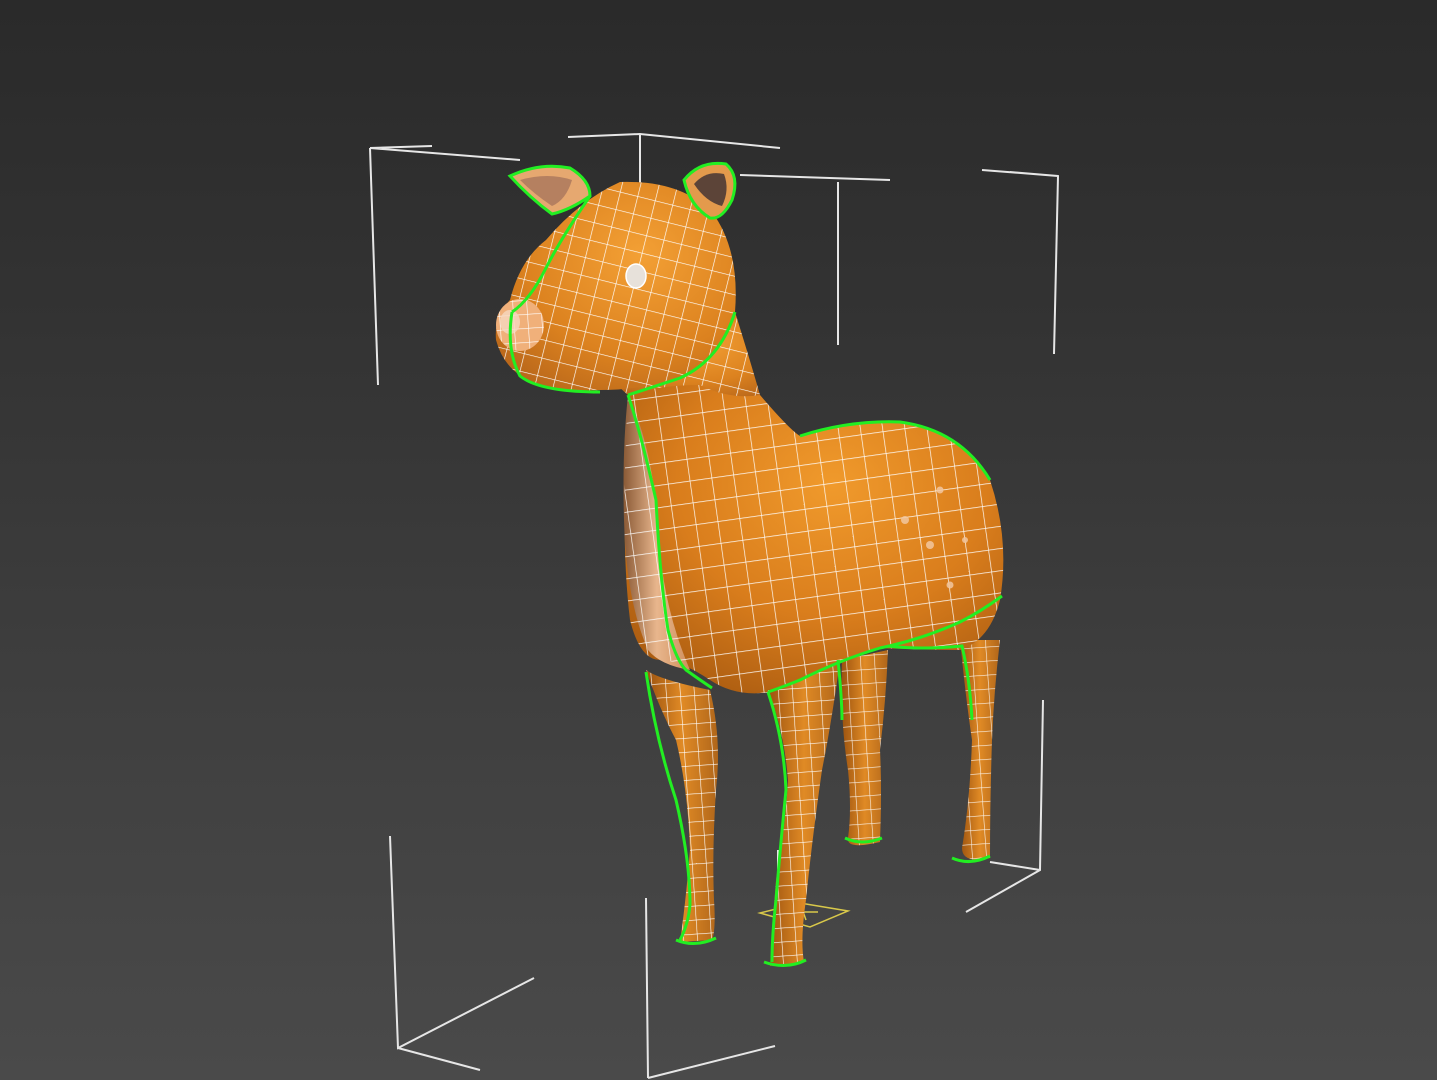 Image resolution: width=1437 pixels, height=1080 pixels. Describe the element at coordinates (636, 276) in the screenshot. I see `deer-eye` at that location.